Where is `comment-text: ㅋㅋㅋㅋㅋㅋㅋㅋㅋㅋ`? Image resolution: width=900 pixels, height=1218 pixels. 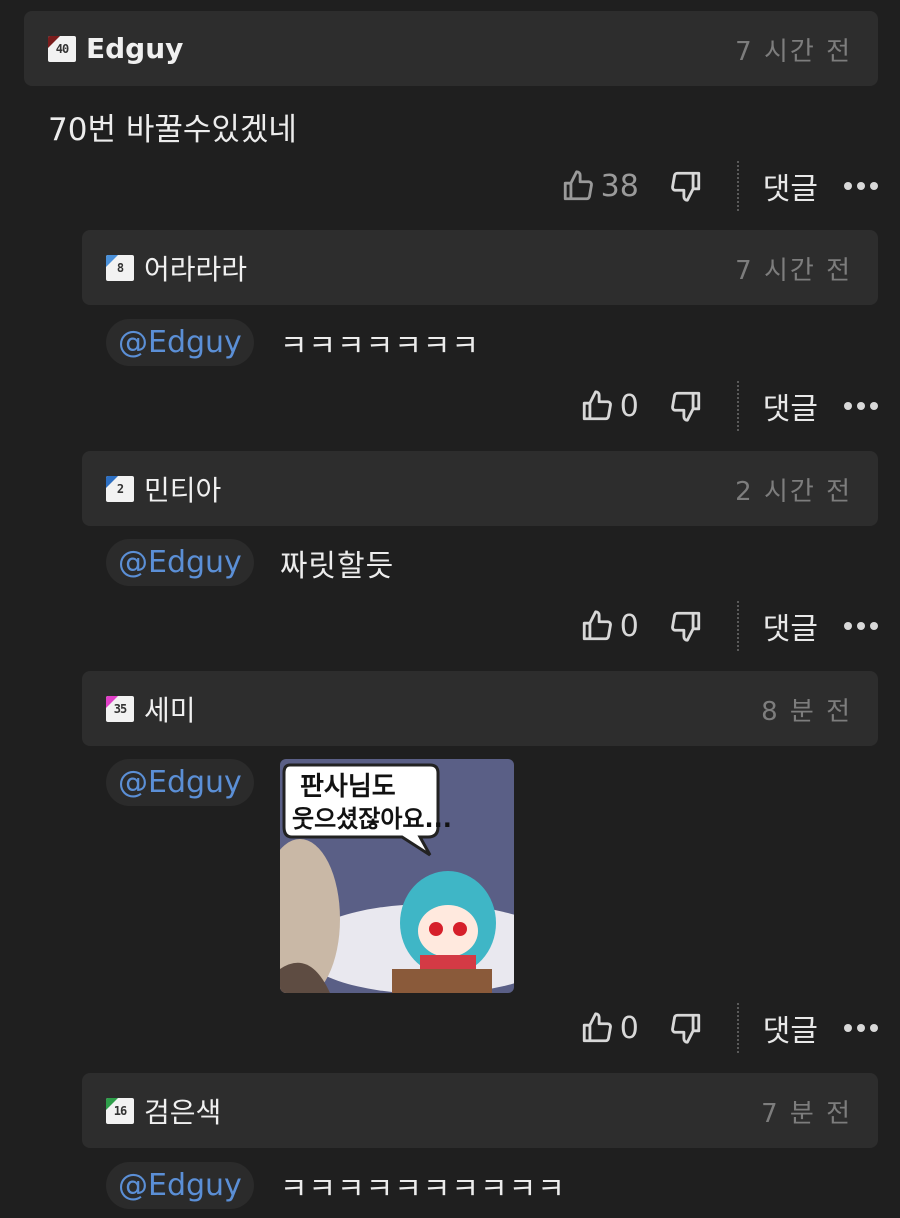 comment-text: ㅋㅋㅋㅋㅋㅋㅋㅋㅋㅋ is located at coordinates (422, 1189).